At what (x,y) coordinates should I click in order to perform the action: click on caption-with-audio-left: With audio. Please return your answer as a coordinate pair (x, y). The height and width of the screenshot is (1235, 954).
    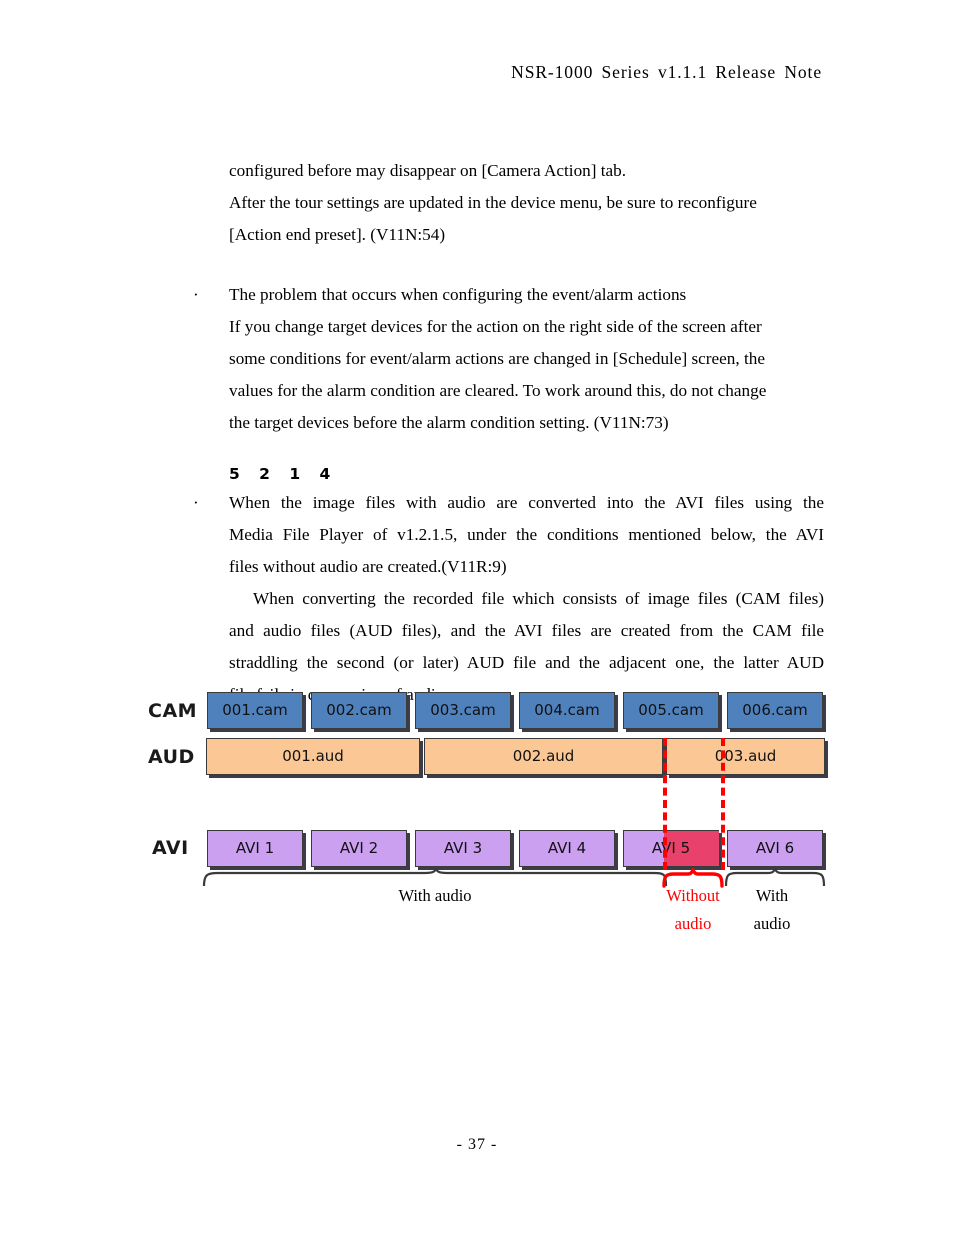
    Looking at the image, I should click on (435, 895).